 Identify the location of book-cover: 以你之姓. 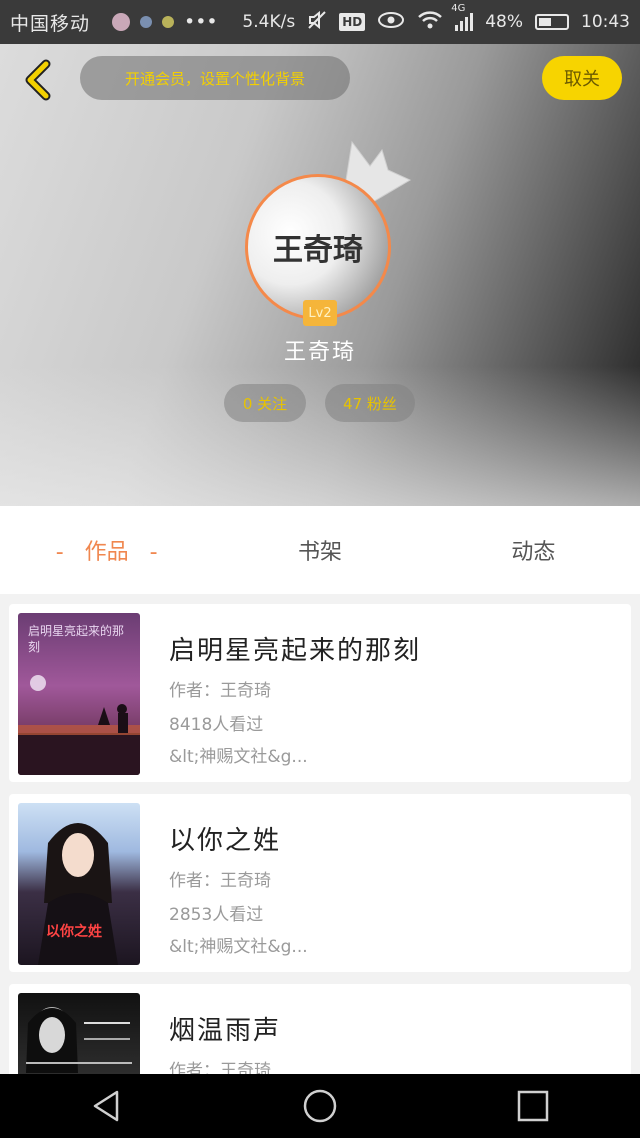
(79, 884).